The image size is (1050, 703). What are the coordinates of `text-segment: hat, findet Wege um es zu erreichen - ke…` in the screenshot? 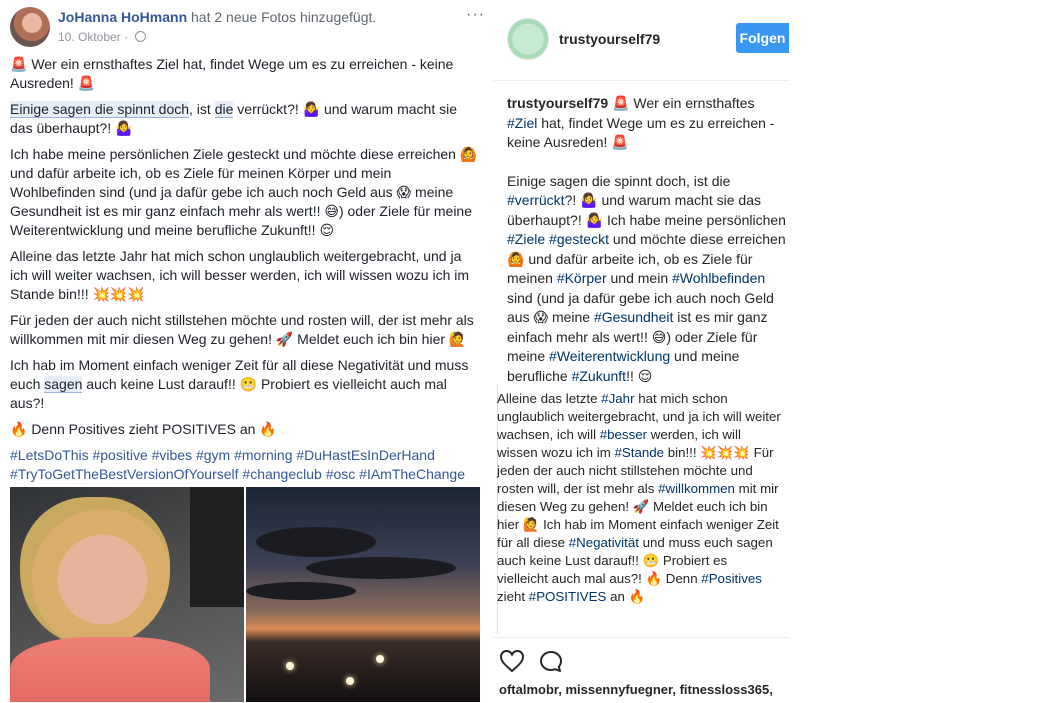 It's located at (641, 132).